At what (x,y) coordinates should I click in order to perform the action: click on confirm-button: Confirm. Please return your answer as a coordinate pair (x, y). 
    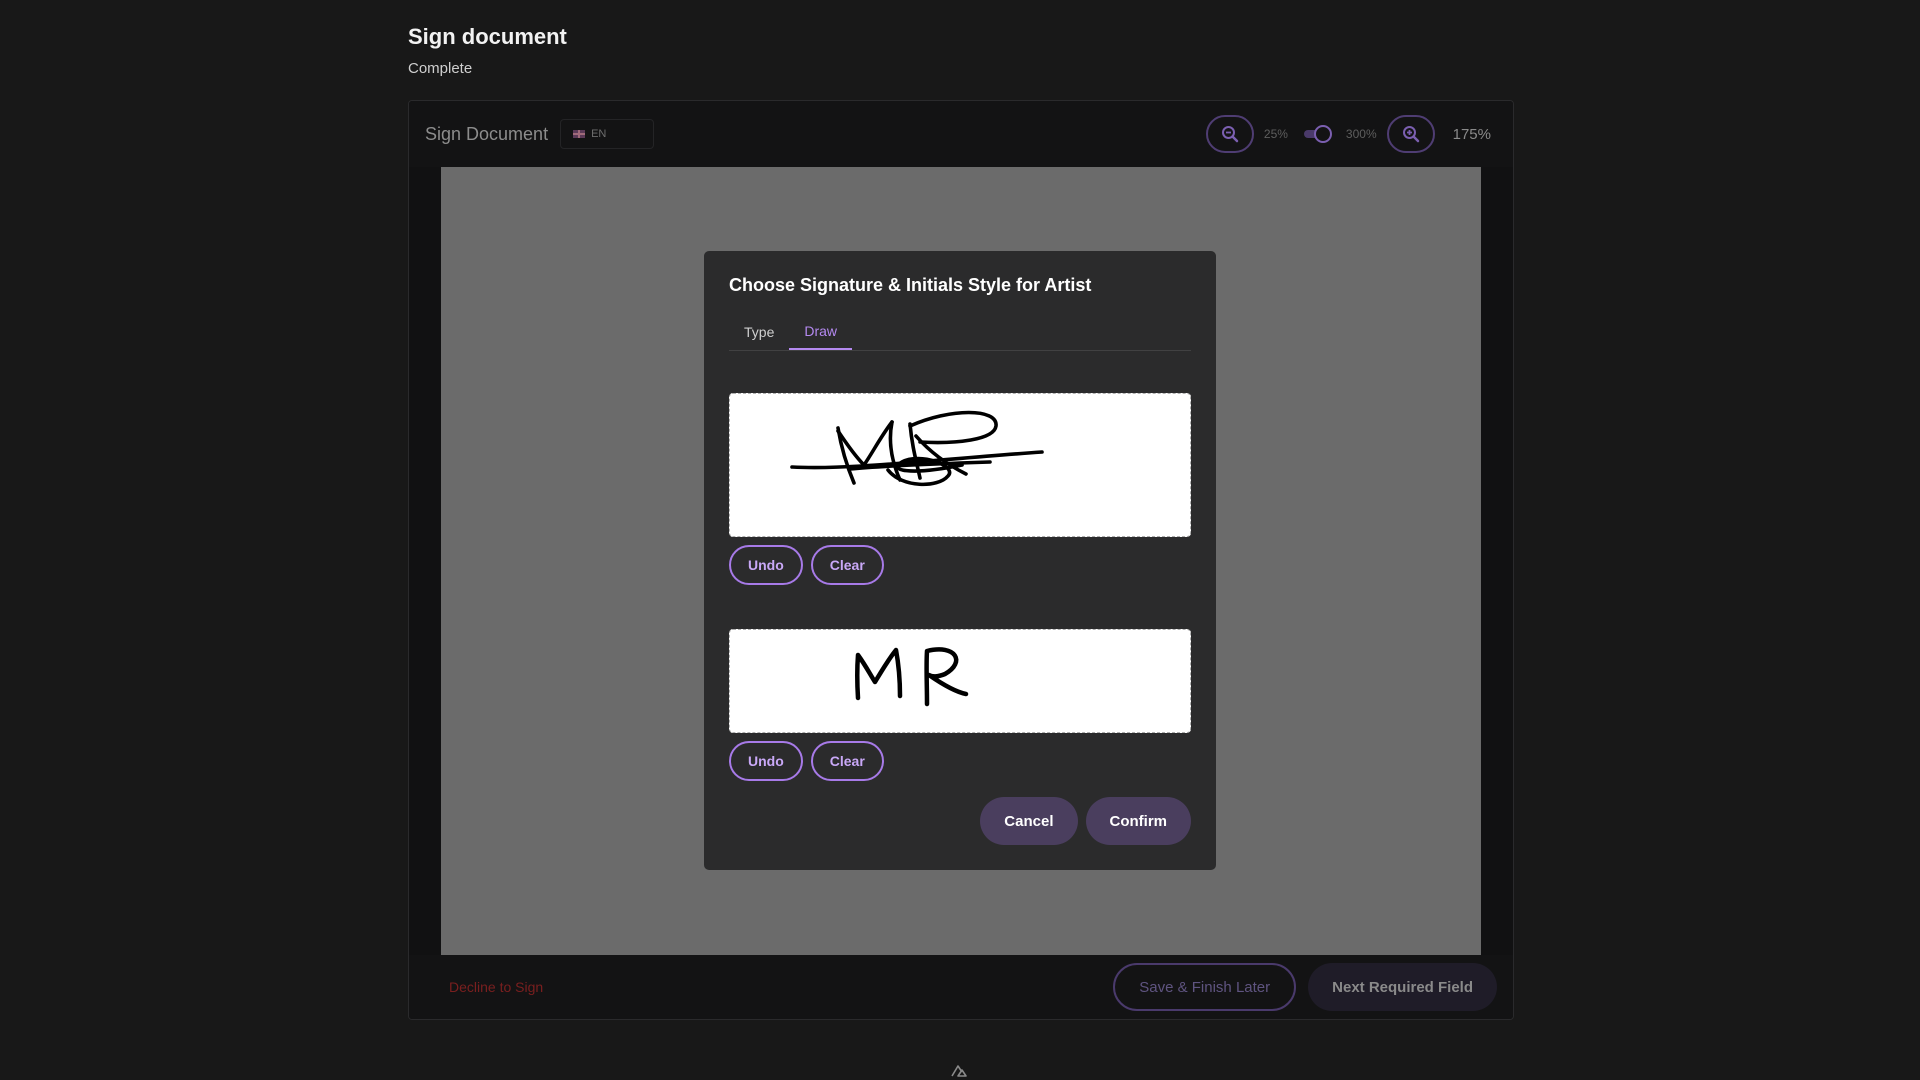
    Looking at the image, I should click on (1138, 821).